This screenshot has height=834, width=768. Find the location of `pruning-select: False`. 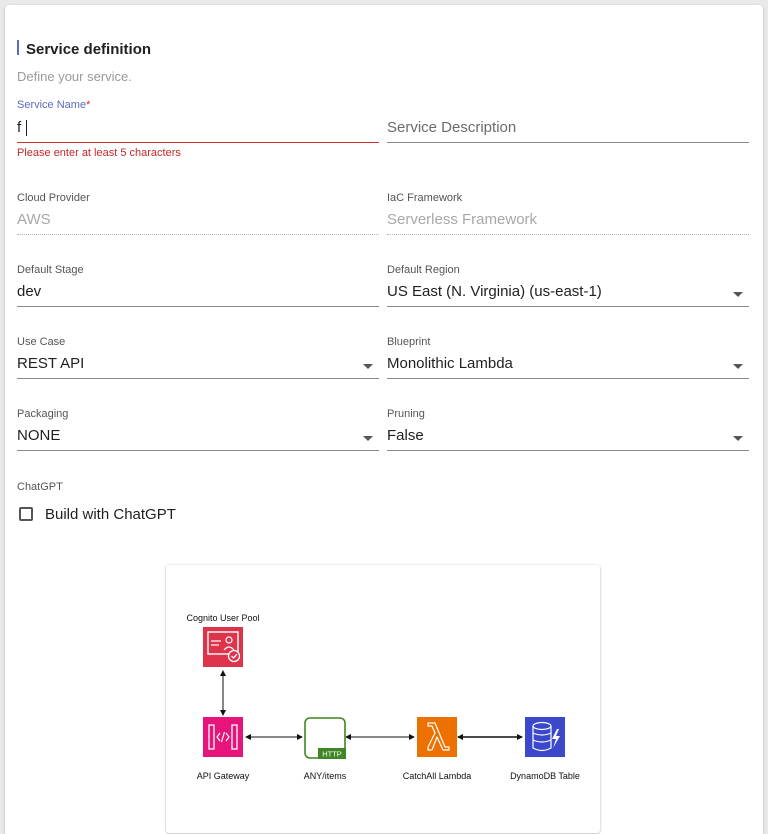

pruning-select: False is located at coordinates (568, 438).